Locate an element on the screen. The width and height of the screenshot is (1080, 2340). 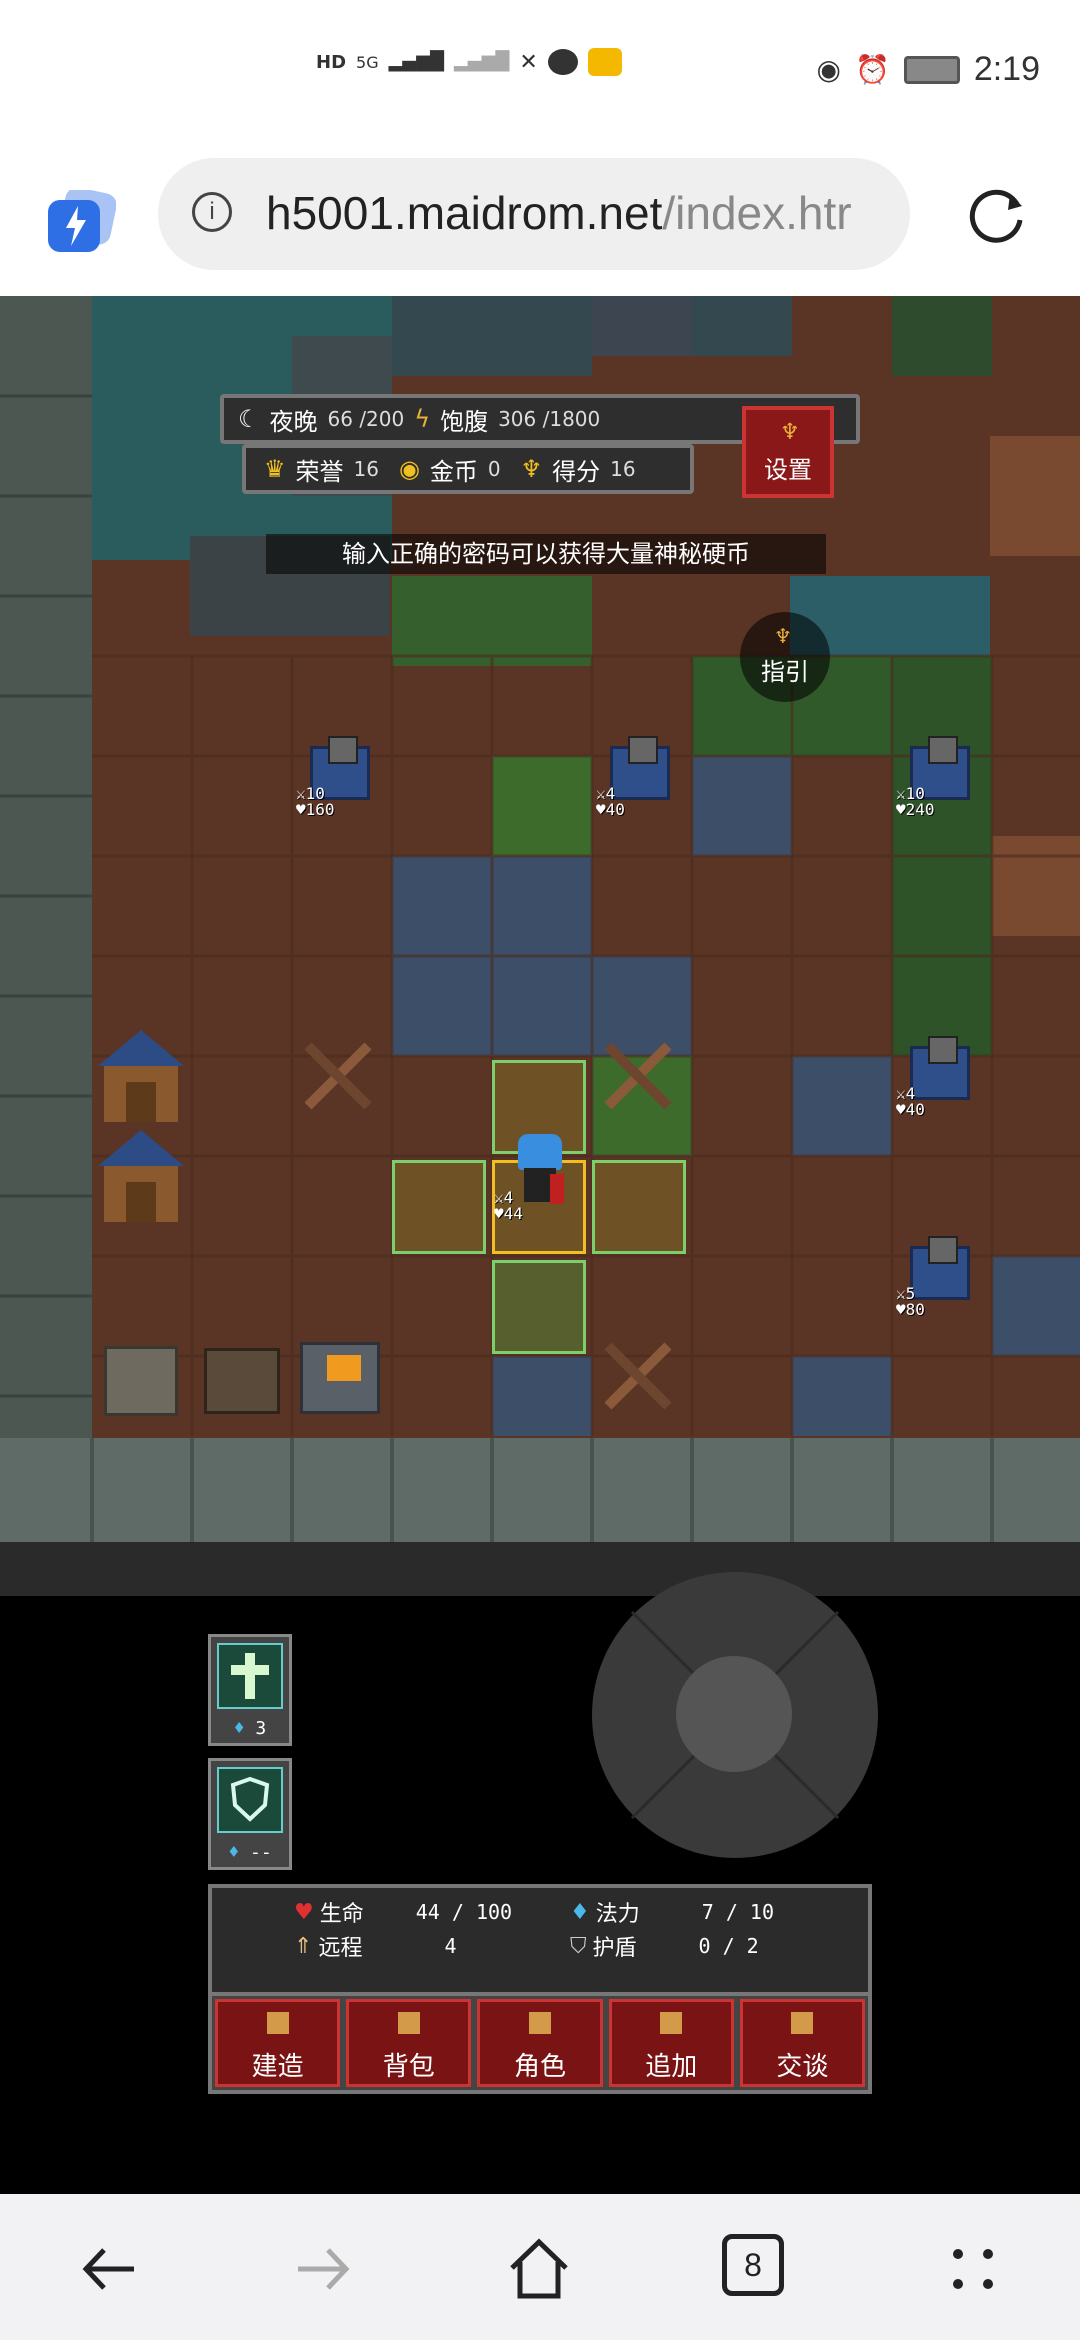
life-label: 生命 is located at coordinates (341, 1914).